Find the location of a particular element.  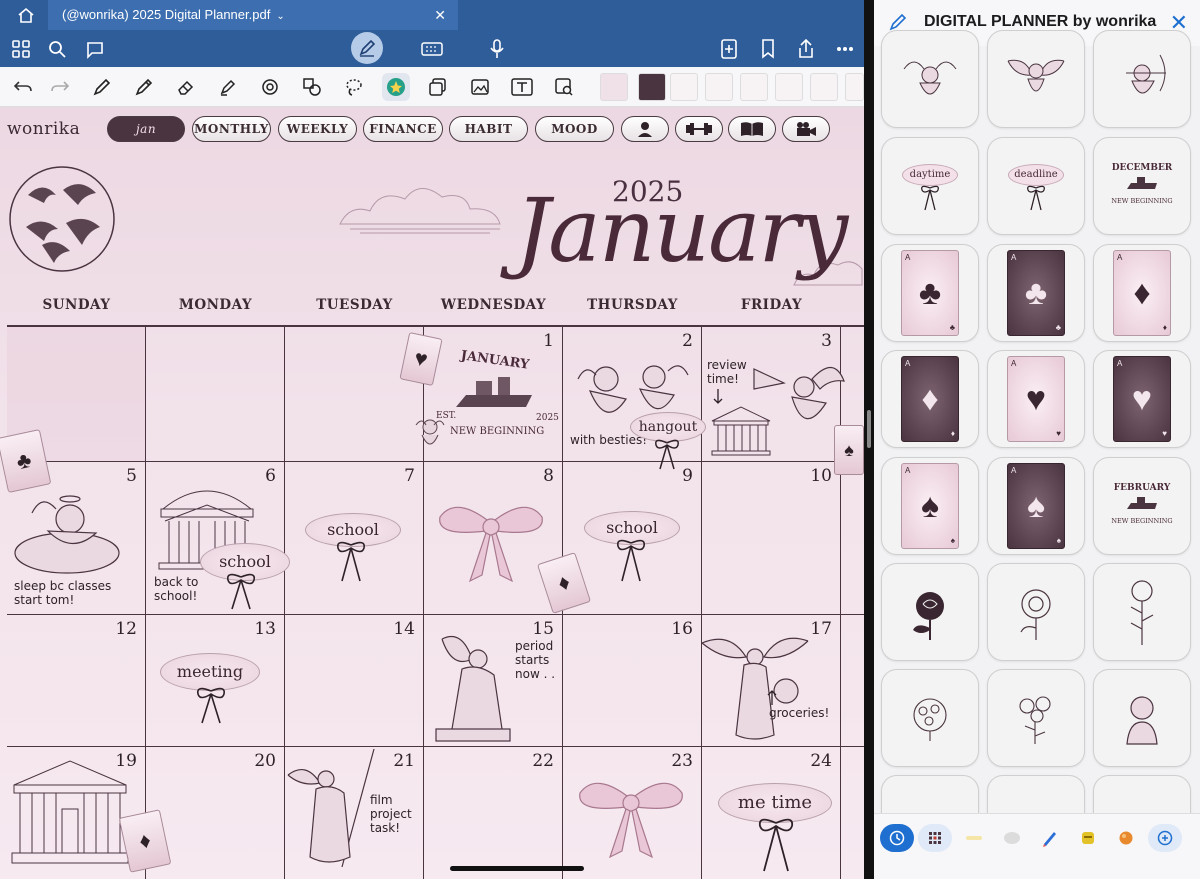

calendar-cell: 14 is located at coordinates (354, 681).